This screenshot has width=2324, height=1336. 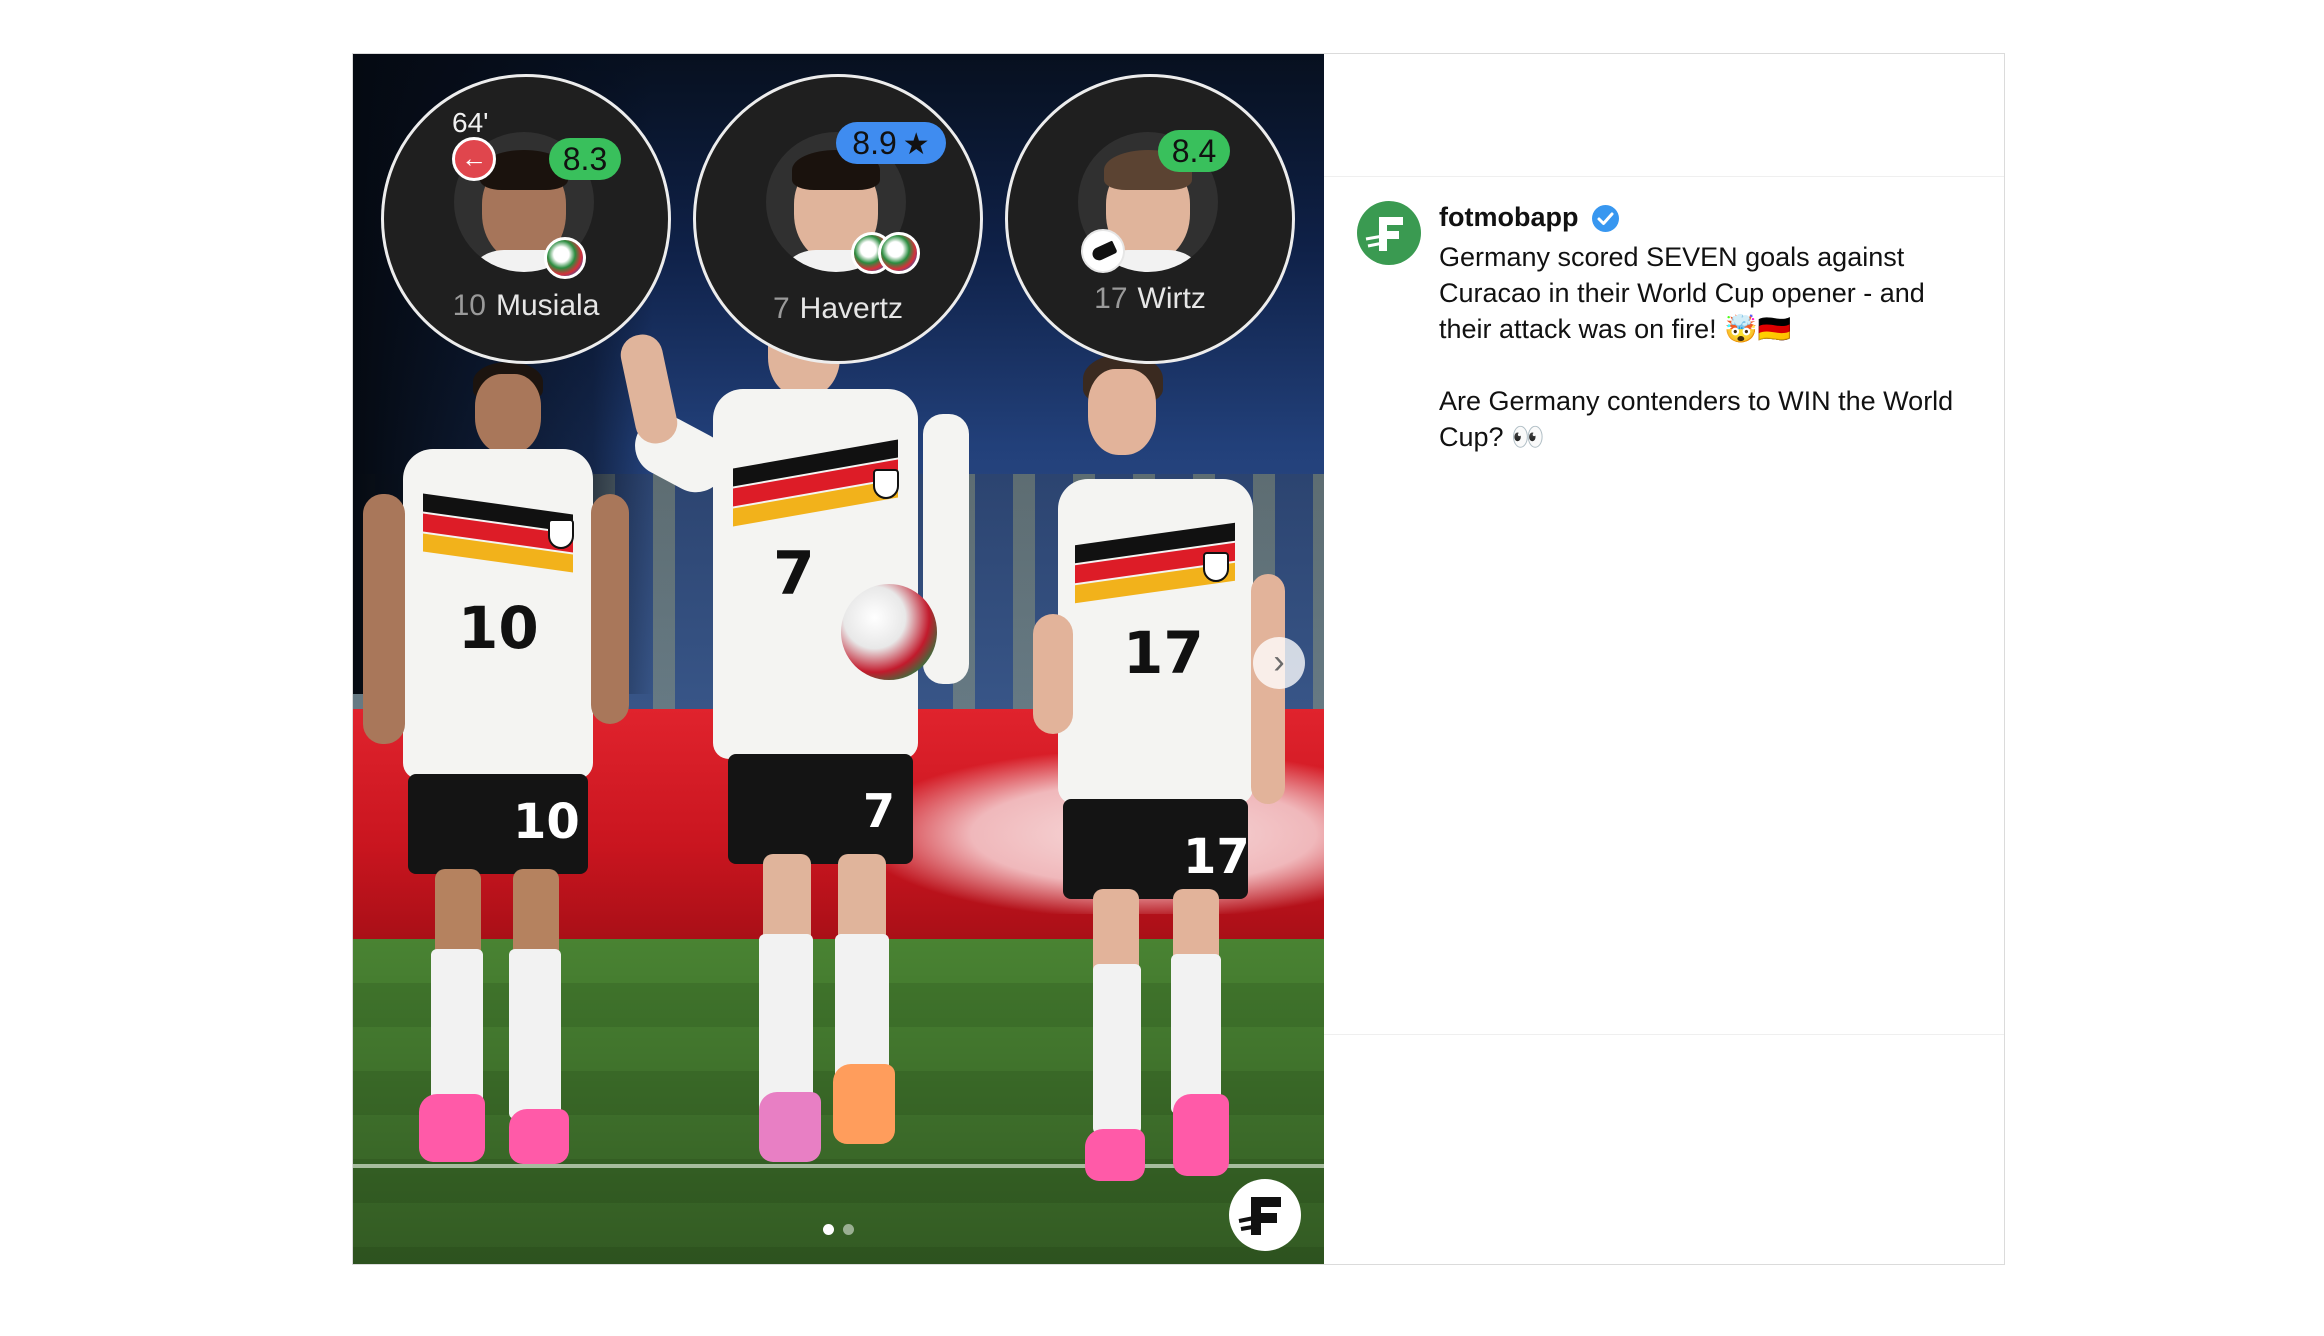 I want to click on player-number: 10, so click(x=469, y=305).